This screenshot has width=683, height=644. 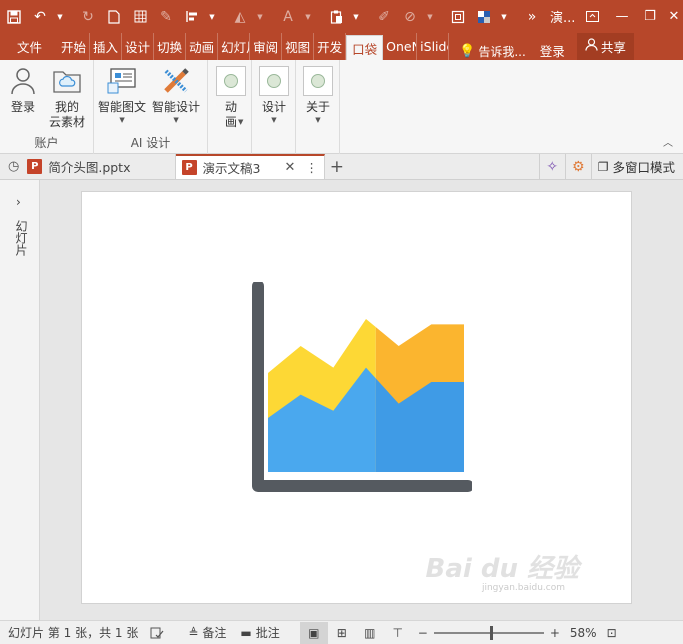 I want to click on reading-view-icon: ▥, so click(x=370, y=633).